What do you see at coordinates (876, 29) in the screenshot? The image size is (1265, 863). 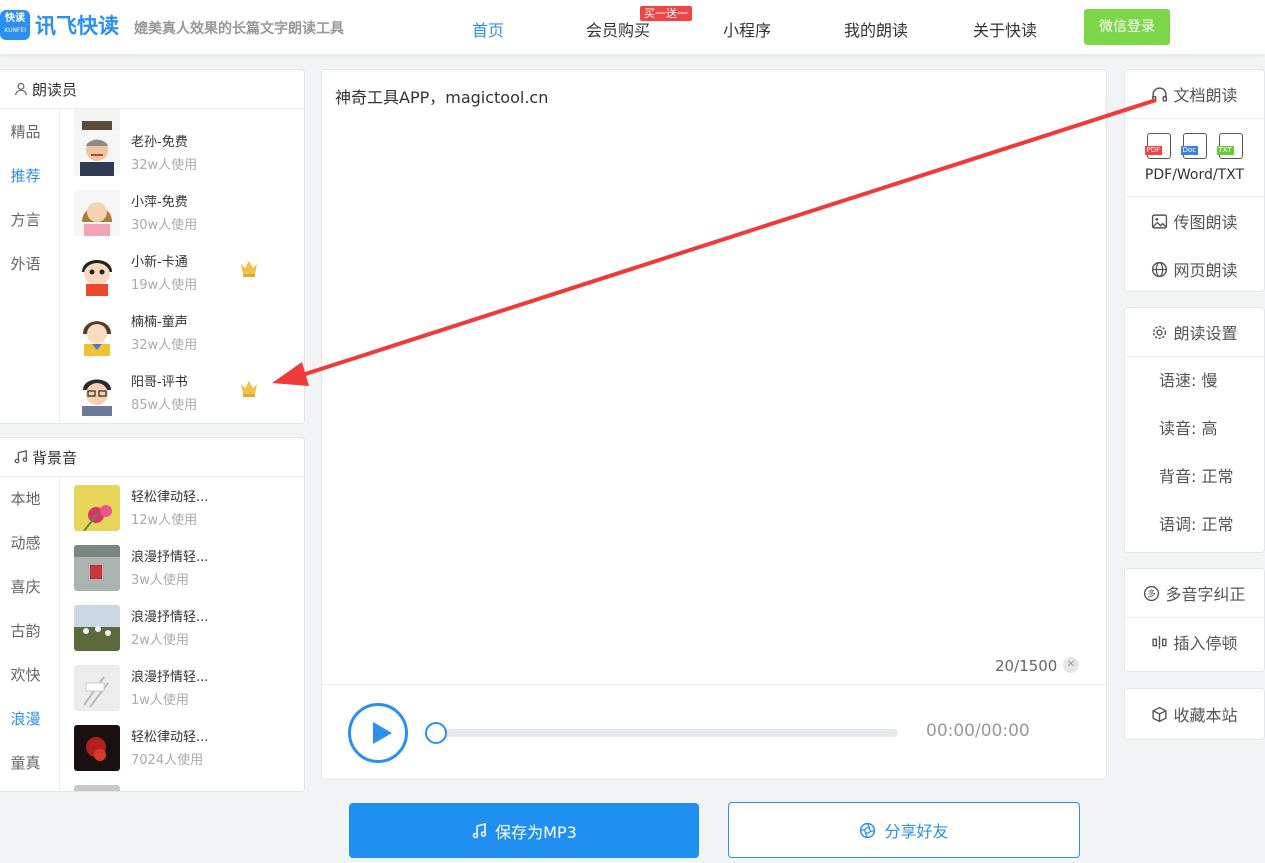 I see `nav-my-readings: 我的朗读` at bounding box center [876, 29].